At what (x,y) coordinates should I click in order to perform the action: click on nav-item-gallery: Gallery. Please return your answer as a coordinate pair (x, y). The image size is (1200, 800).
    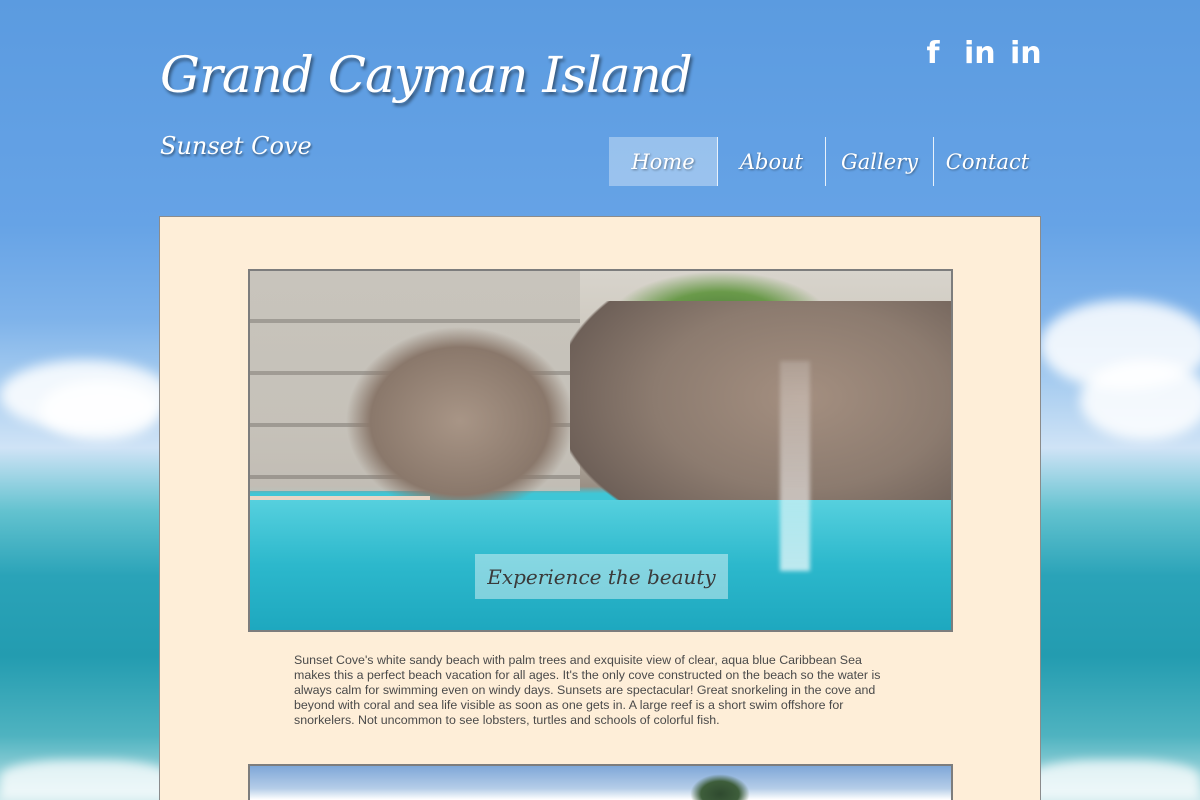
    Looking at the image, I should click on (879, 161).